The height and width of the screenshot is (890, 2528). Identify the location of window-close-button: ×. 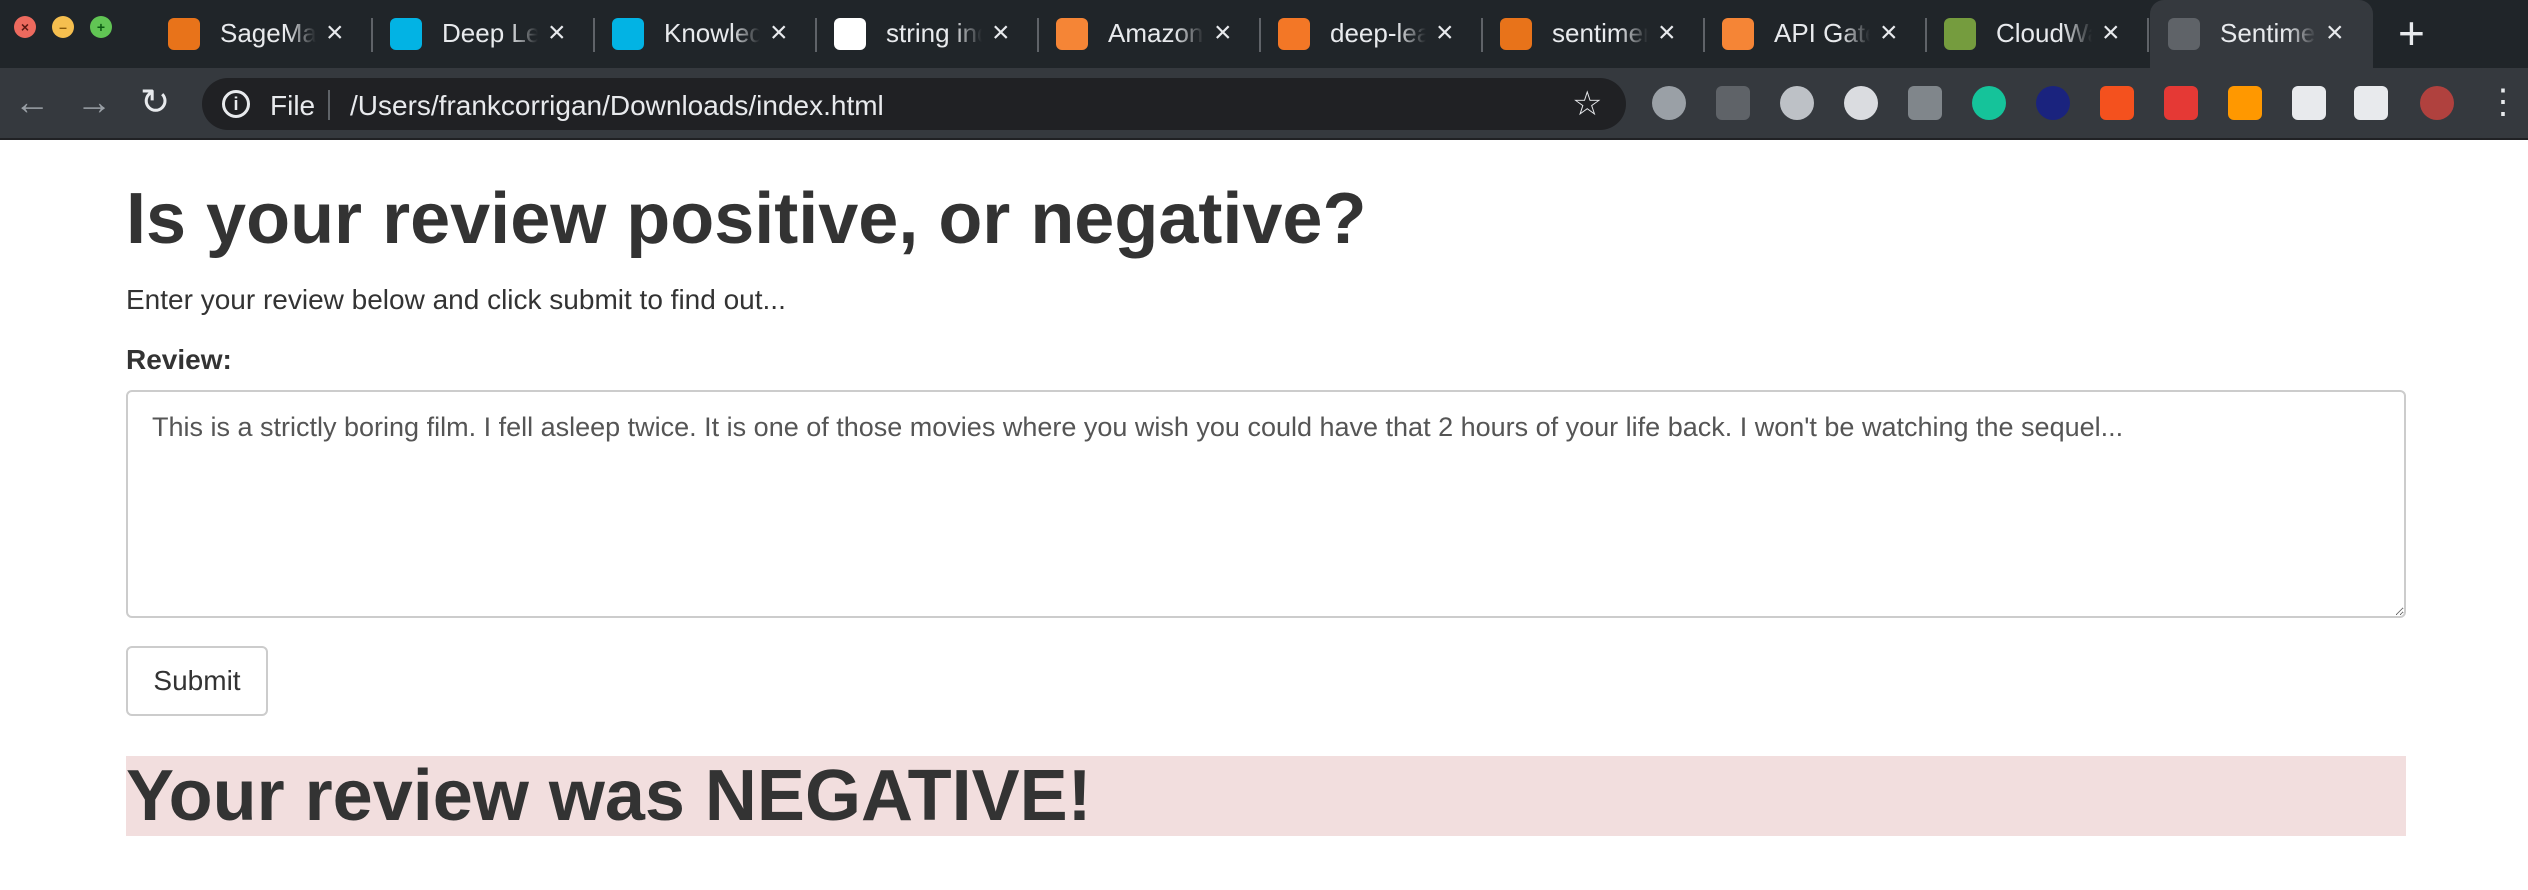
(25, 27).